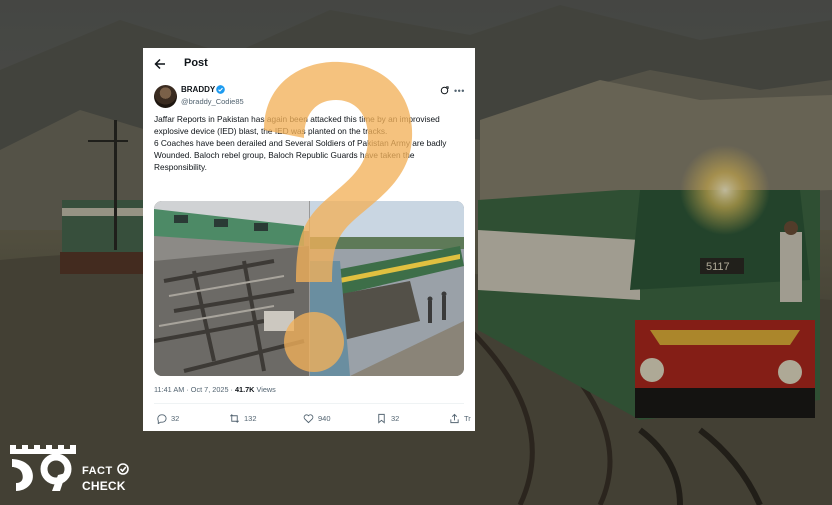 The height and width of the screenshot is (505, 832). Describe the element at coordinates (395, 418) in the screenshot. I see `bookmark-count: 32` at that location.